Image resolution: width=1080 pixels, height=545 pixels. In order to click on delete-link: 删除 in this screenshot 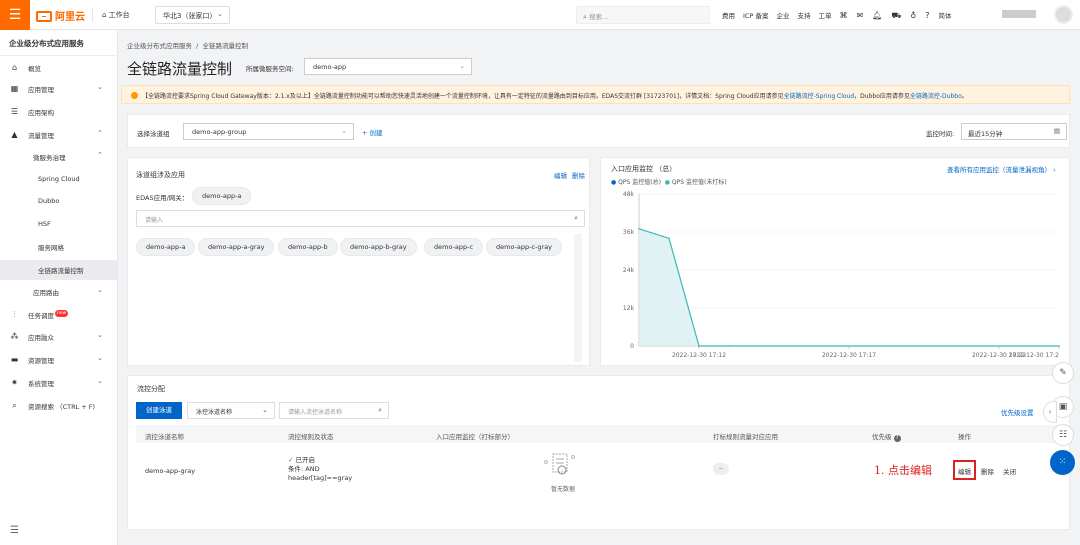, I will do `click(578, 175)`.